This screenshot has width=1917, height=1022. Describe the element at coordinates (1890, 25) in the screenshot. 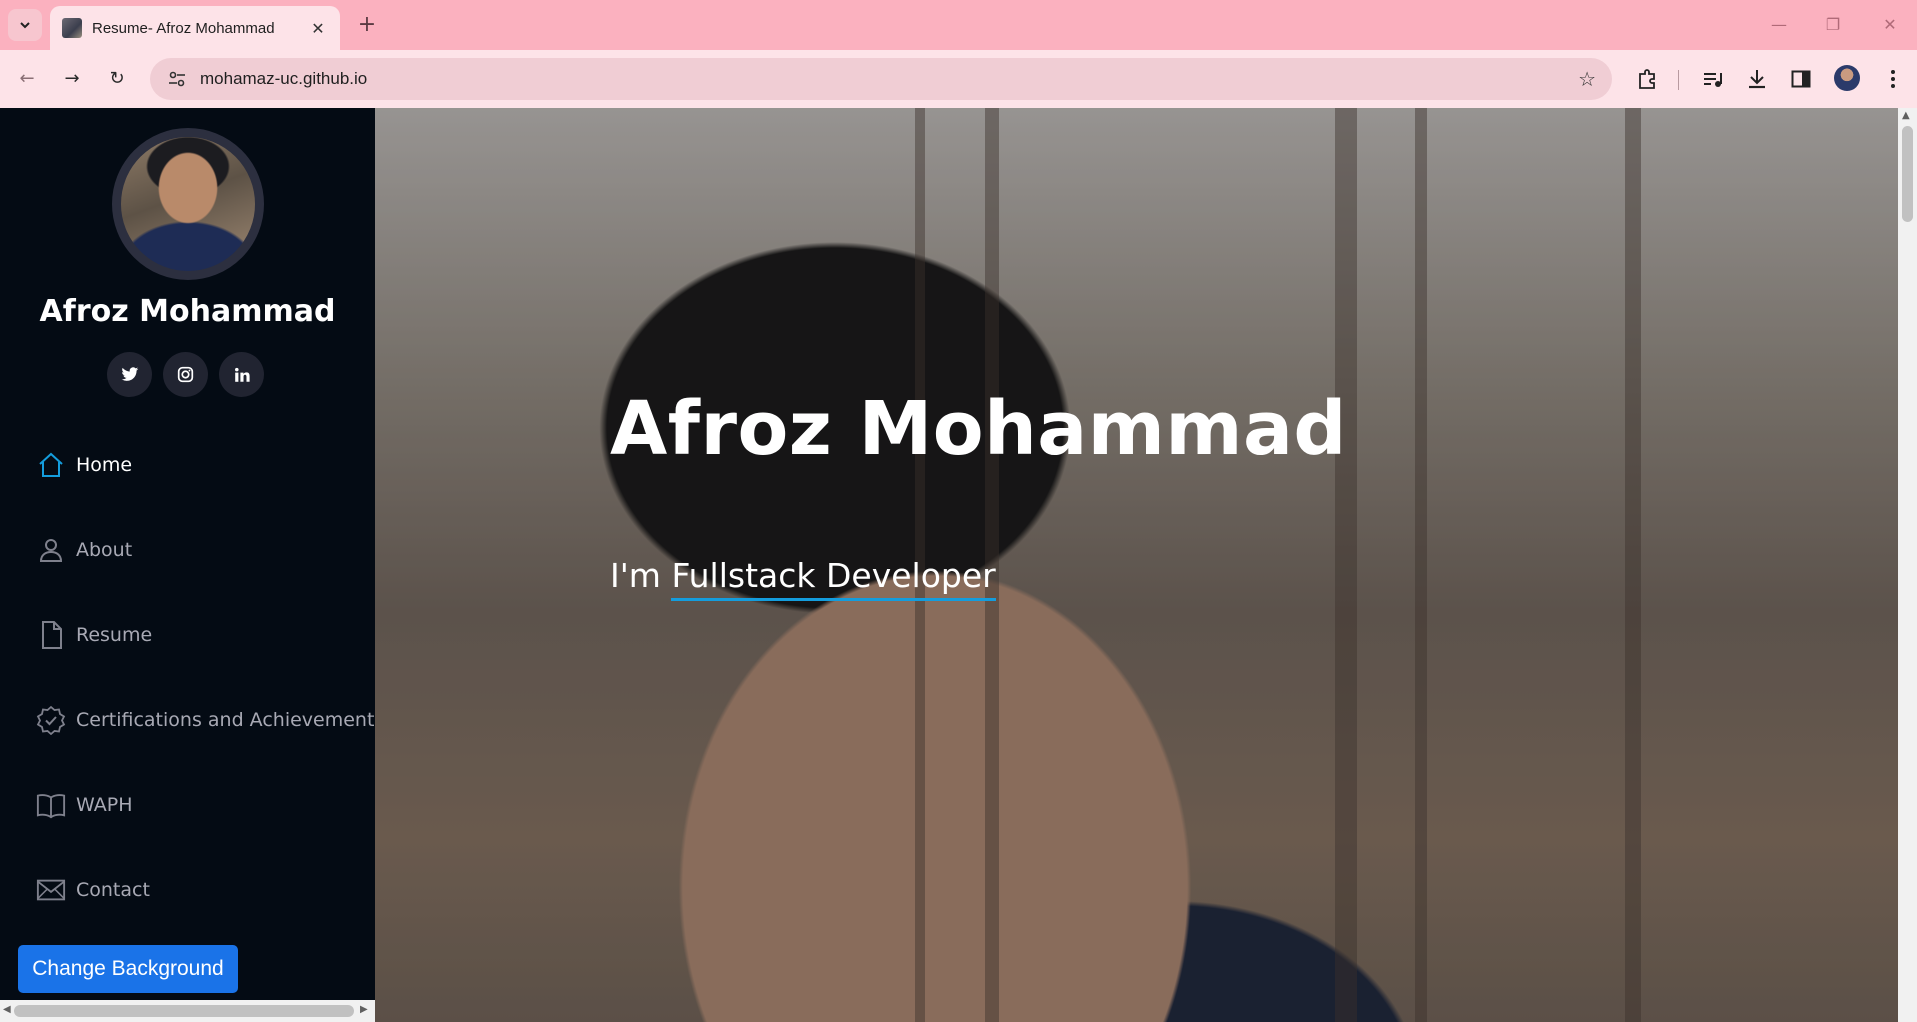

I see `close-window-icon: ✕` at that location.